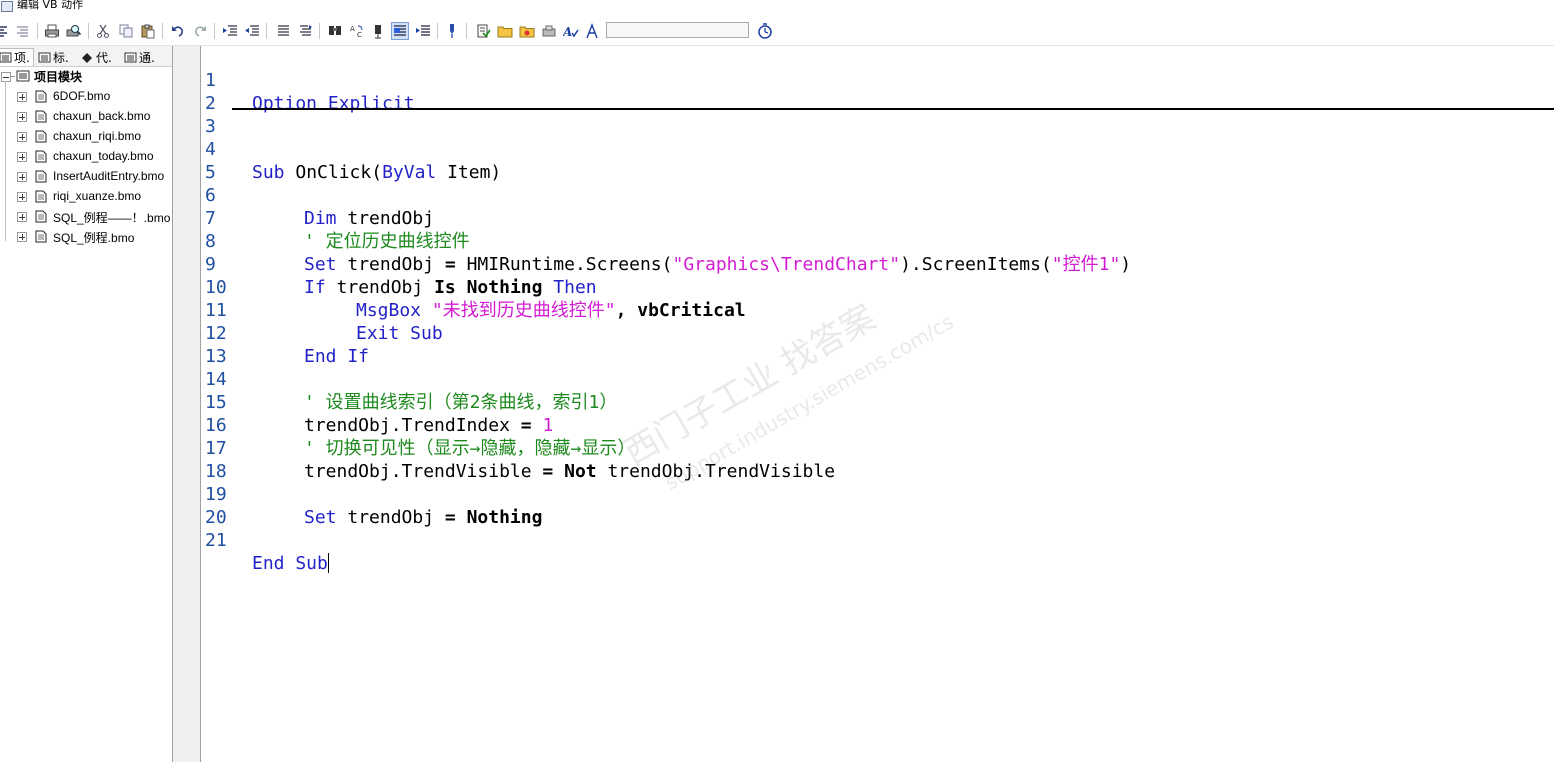 The width and height of the screenshot is (1554, 762). I want to click on print-icon, so click(52, 31).